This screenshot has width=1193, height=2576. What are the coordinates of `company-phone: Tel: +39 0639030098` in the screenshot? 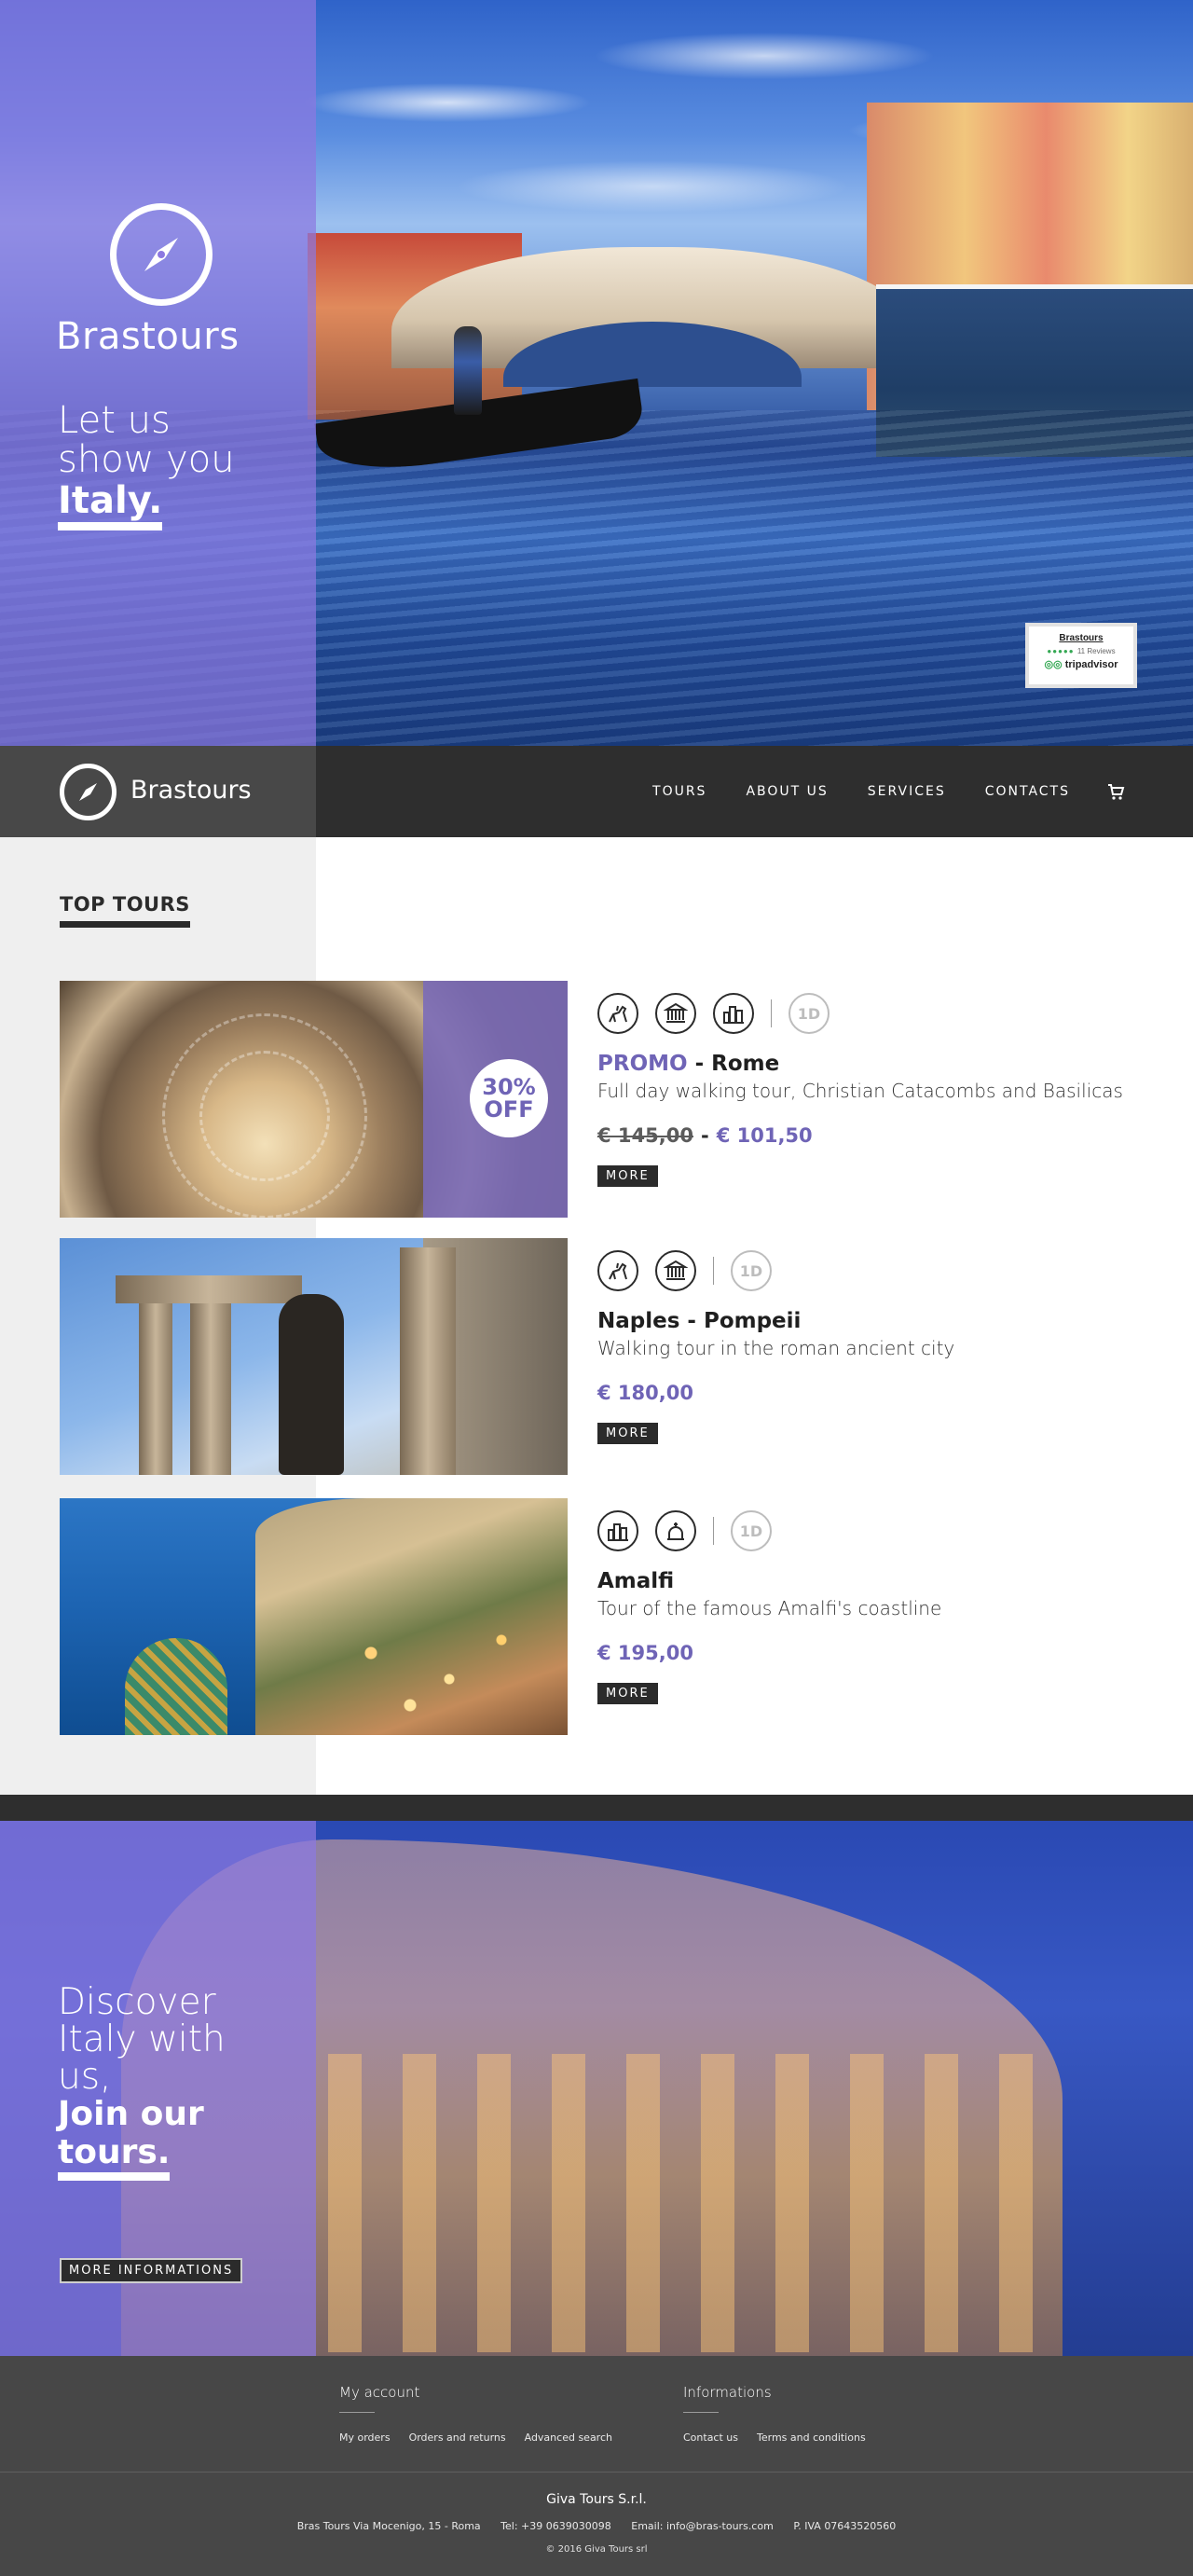 It's located at (556, 2526).